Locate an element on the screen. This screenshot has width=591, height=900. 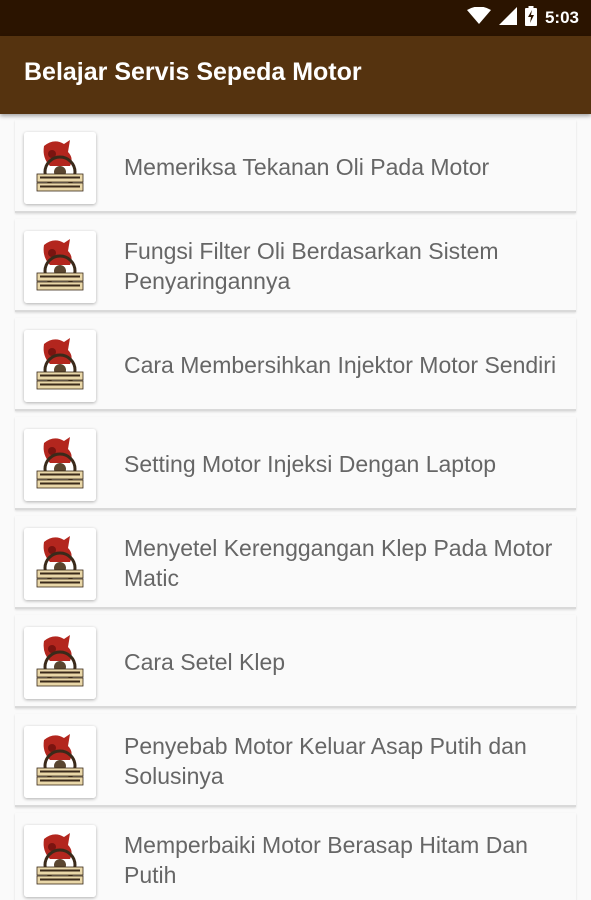
list-item: Setting Motor Injeksi Dengan Laptop is located at coordinates (295, 463).